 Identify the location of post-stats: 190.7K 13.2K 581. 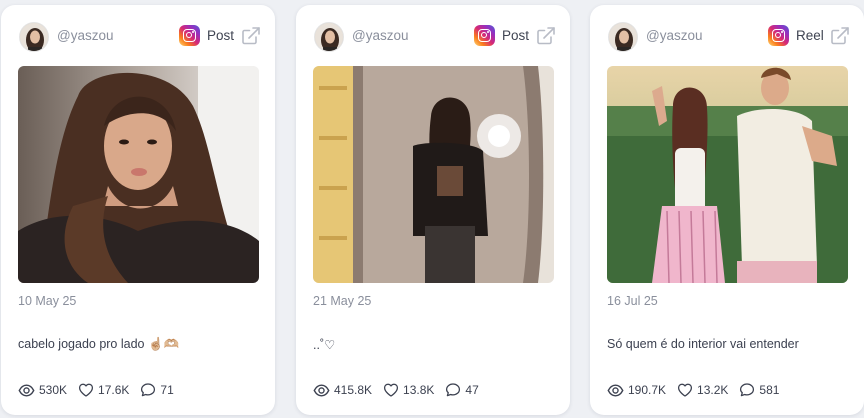
(698, 390).